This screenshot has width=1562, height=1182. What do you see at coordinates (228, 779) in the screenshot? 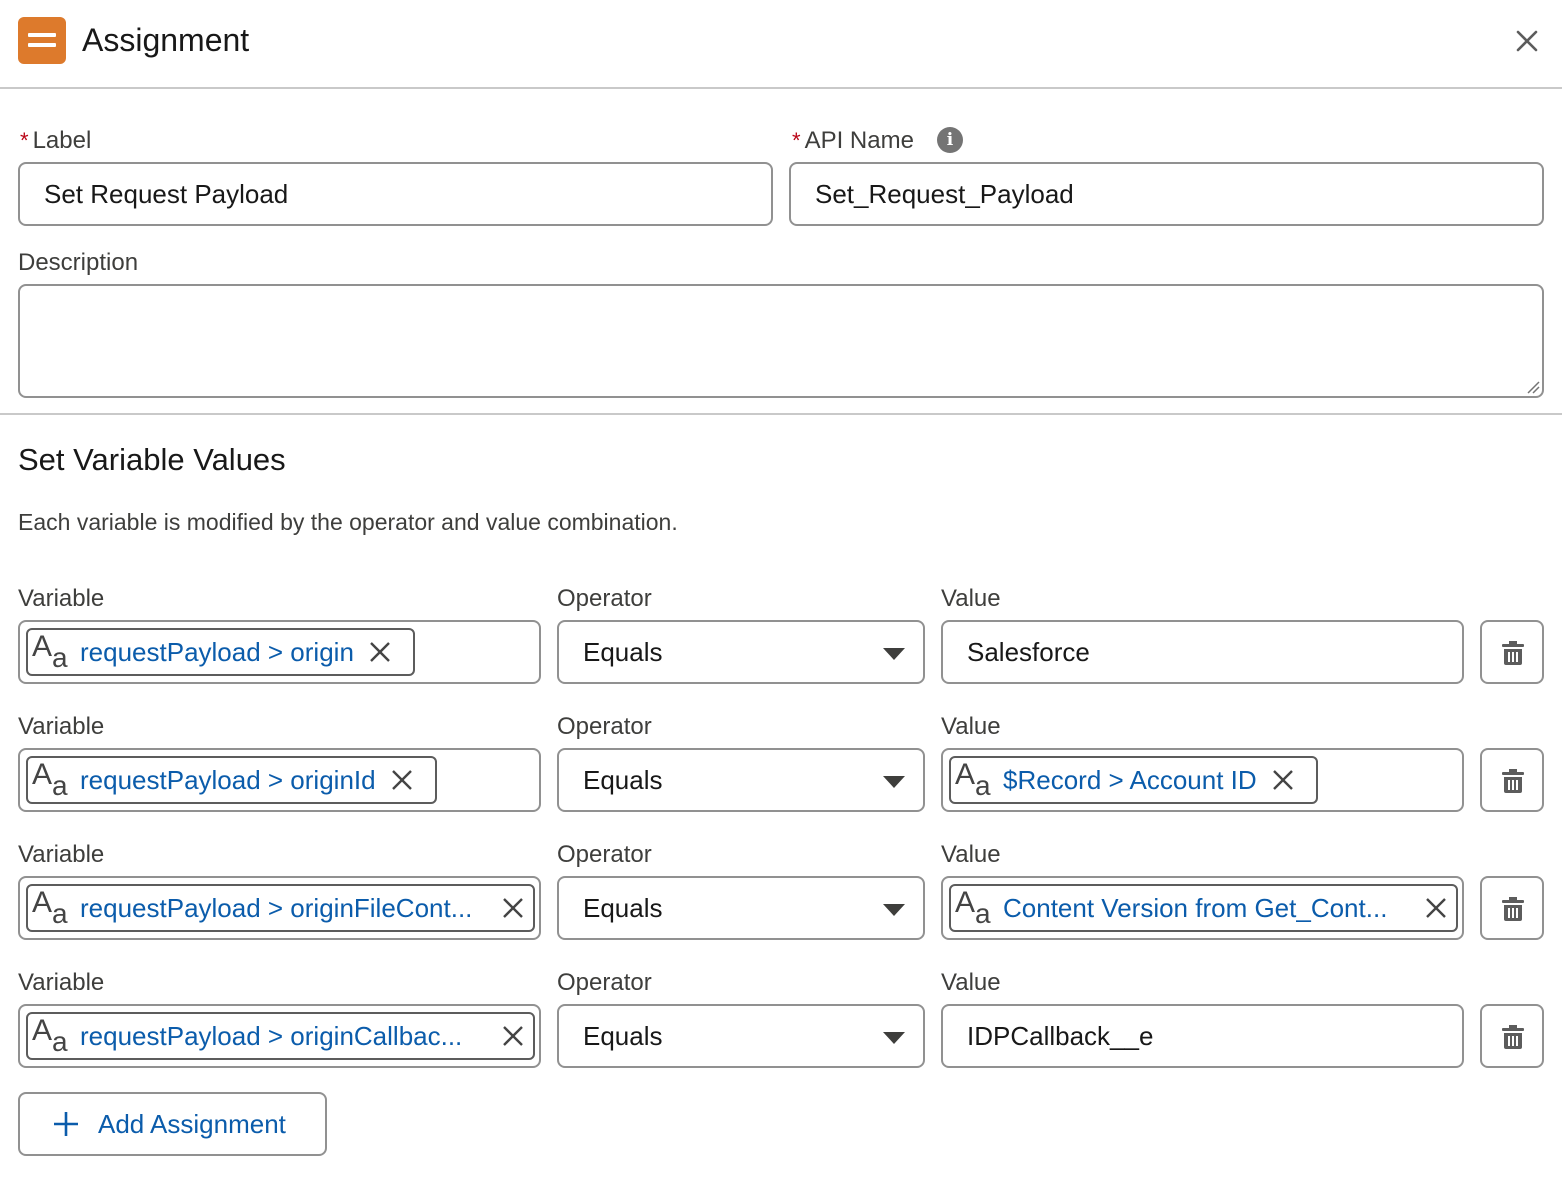
I see `variable-pill-text: requestPayload > originId` at bounding box center [228, 779].